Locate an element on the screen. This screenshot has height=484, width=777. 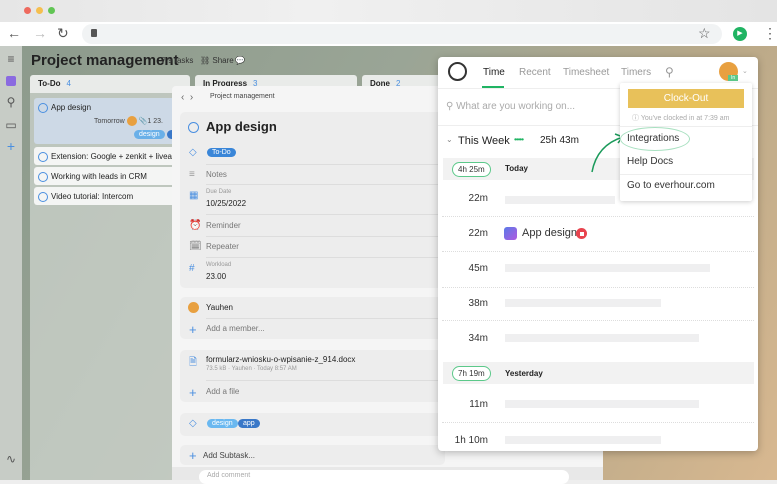
due-date-field: 10/25/2022 is located at coordinates (226, 203).